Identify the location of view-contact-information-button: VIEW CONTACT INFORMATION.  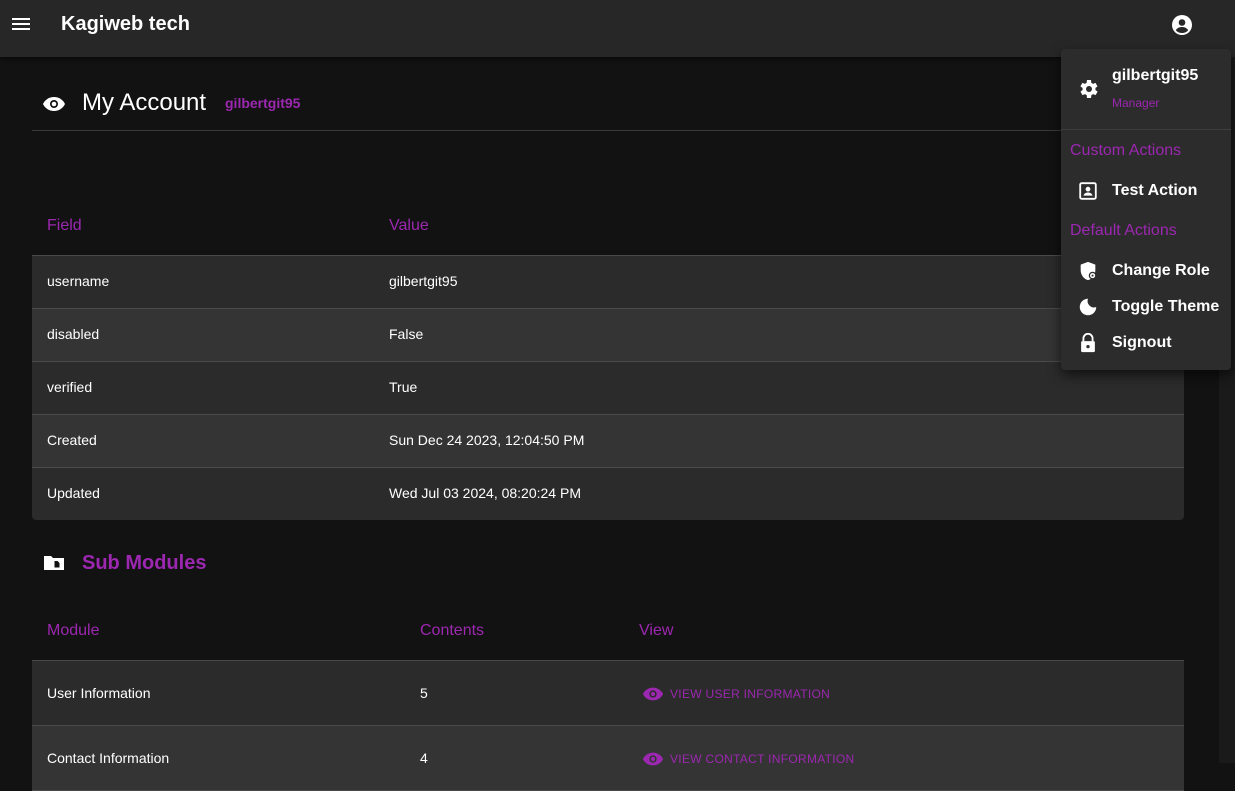
(748, 759).